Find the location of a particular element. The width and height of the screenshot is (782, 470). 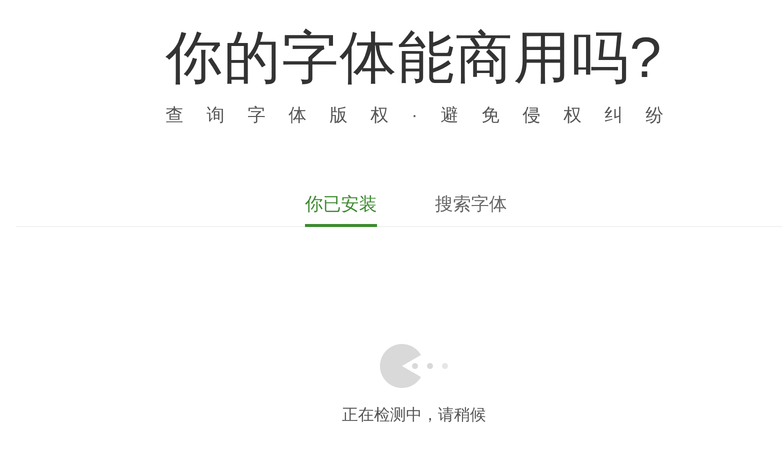

page-subtitle: 查询字体版权·避免侵权纠纷 is located at coordinates (425, 115).